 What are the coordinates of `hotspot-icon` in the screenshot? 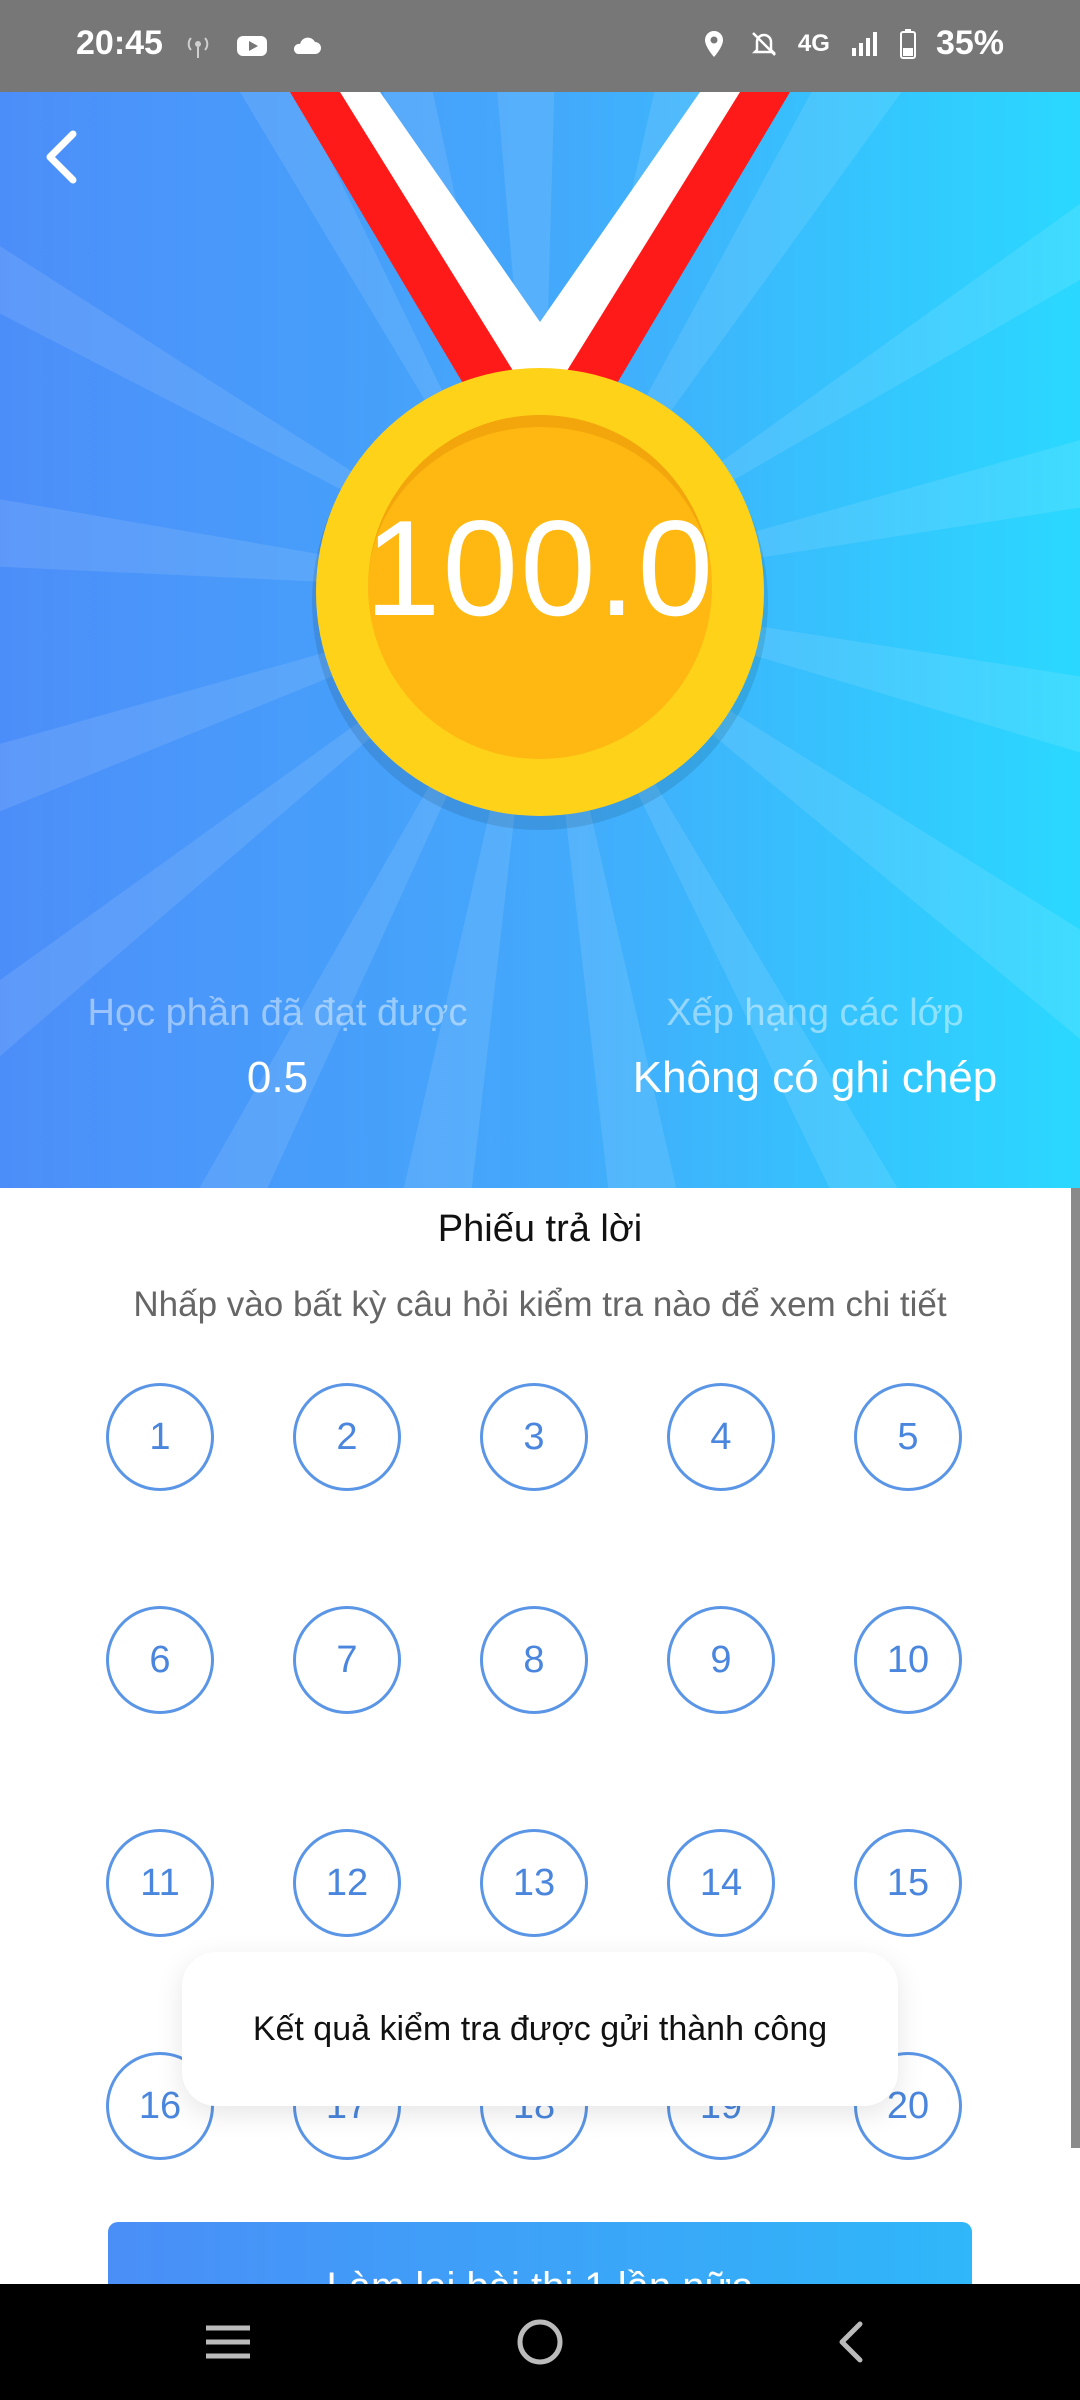 It's located at (198, 47).